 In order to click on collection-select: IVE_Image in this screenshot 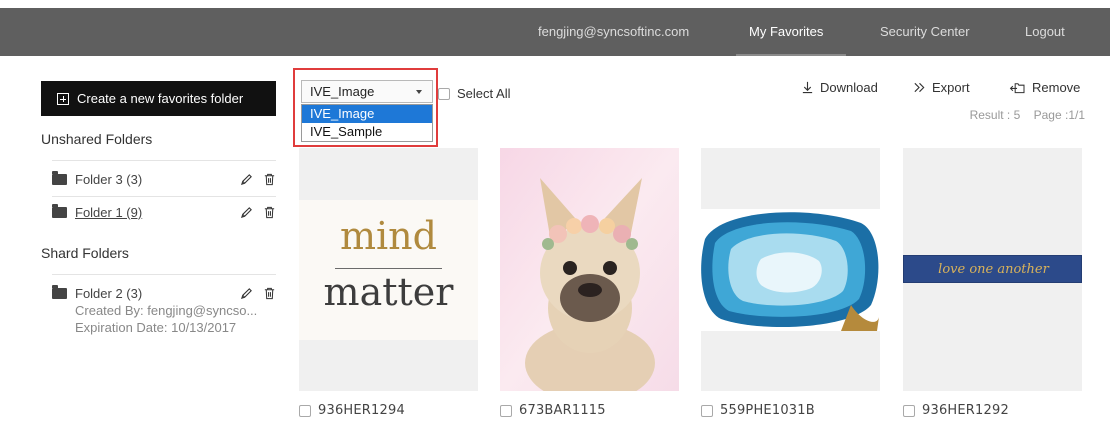, I will do `click(367, 91)`.